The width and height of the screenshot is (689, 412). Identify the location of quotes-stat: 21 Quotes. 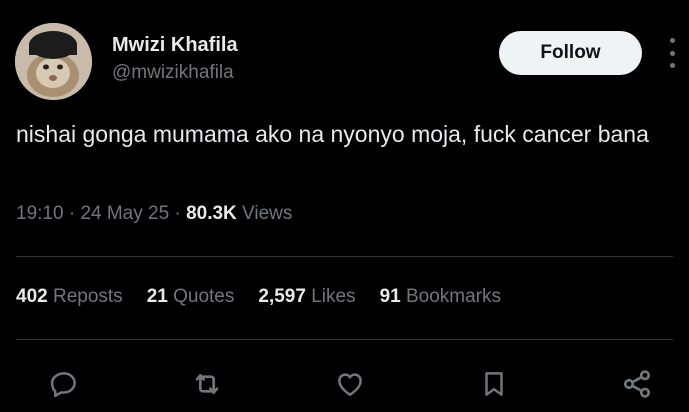
(191, 297).